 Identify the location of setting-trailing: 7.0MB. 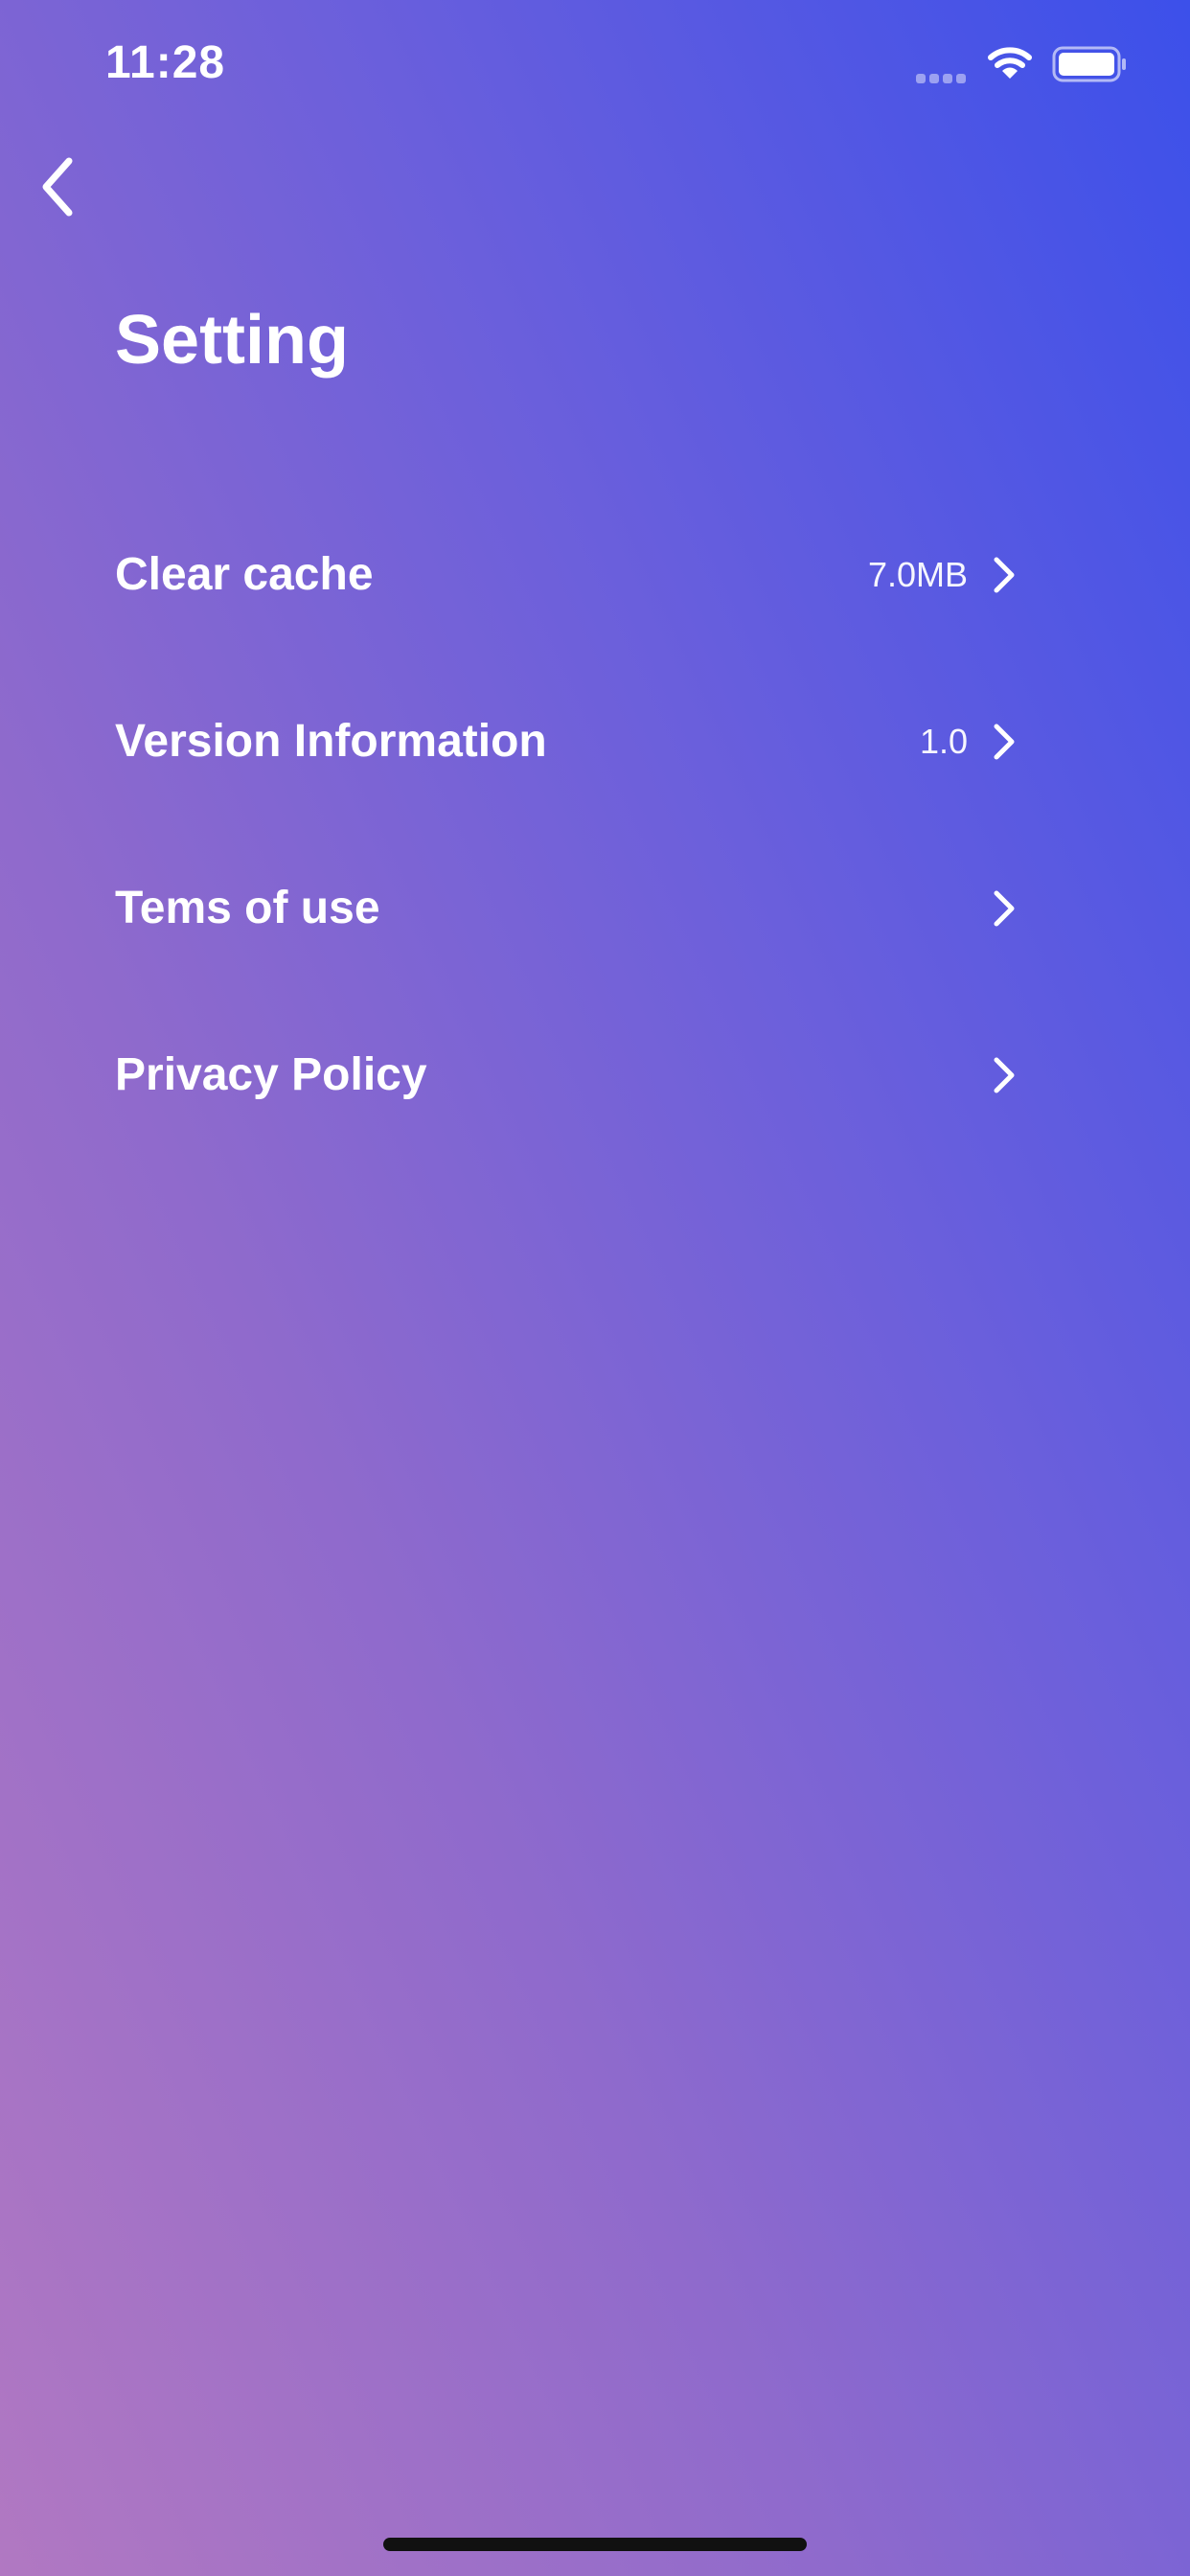
(943, 575).